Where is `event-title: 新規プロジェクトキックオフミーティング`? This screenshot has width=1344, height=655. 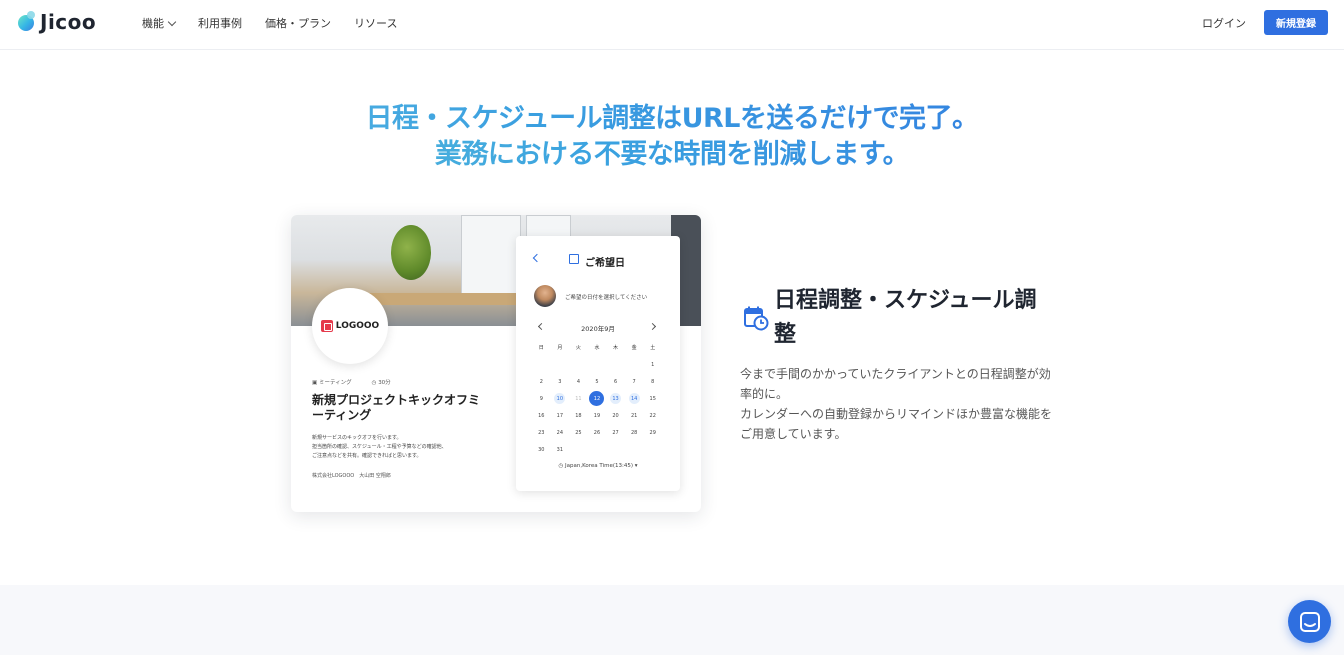
event-title: 新規プロジェクトキックオフミーティング is located at coordinates (396, 407).